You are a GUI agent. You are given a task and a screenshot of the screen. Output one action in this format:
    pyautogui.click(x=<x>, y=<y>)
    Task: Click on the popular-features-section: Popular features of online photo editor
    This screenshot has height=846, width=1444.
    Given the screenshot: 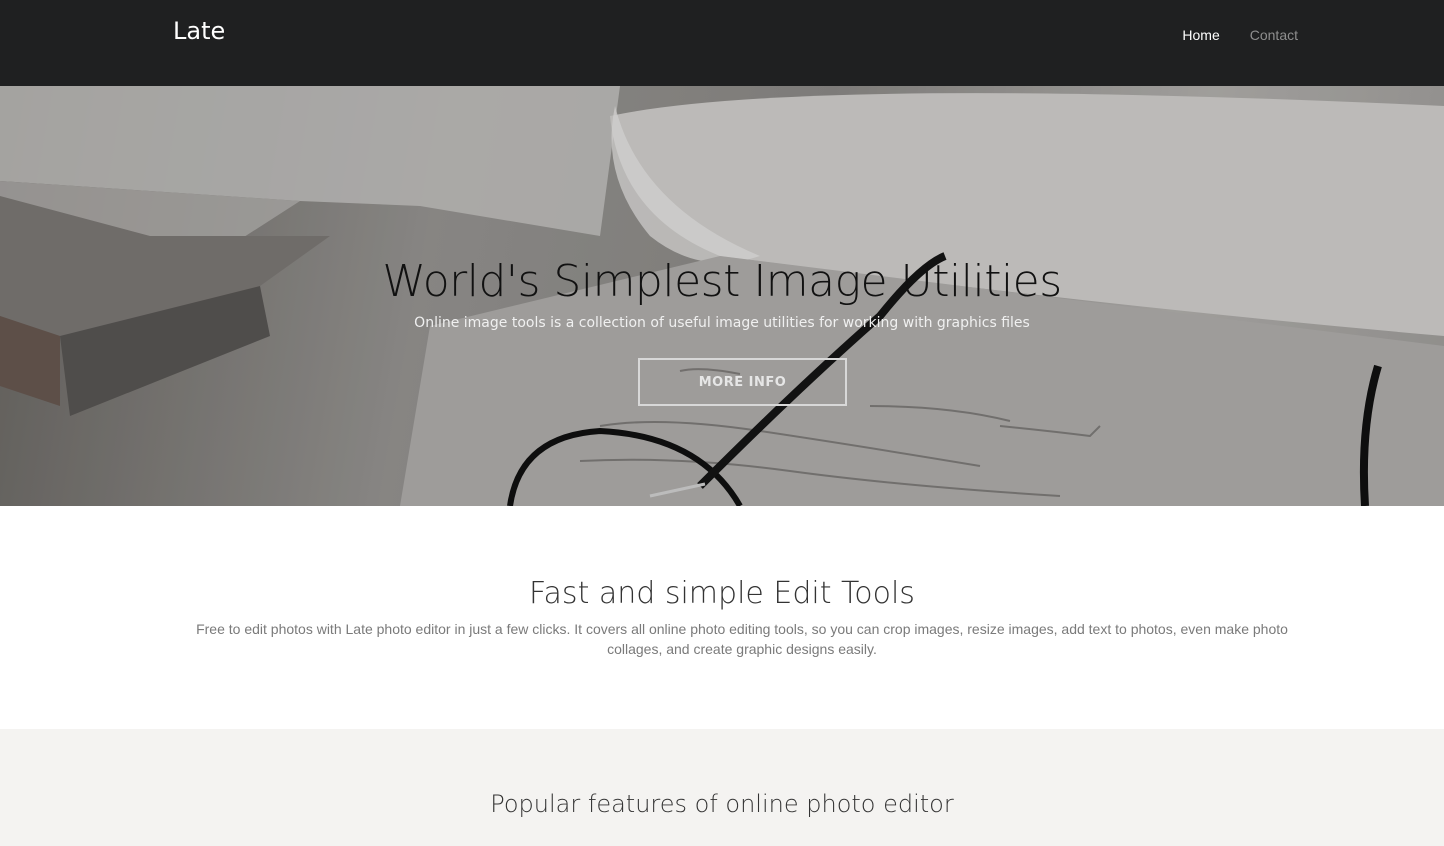 What is the action you would take?
    pyautogui.click(x=722, y=787)
    